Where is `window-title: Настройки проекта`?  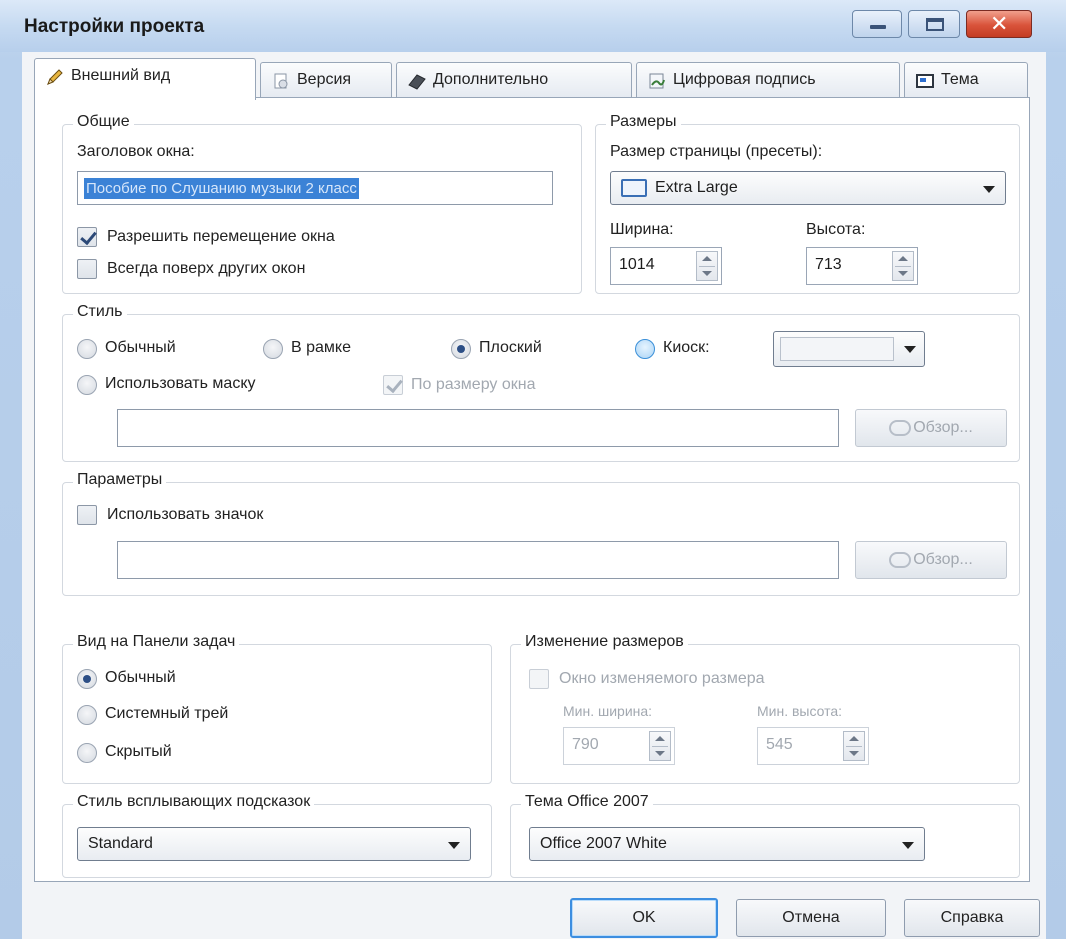
window-title: Настройки проекта is located at coordinates (114, 26).